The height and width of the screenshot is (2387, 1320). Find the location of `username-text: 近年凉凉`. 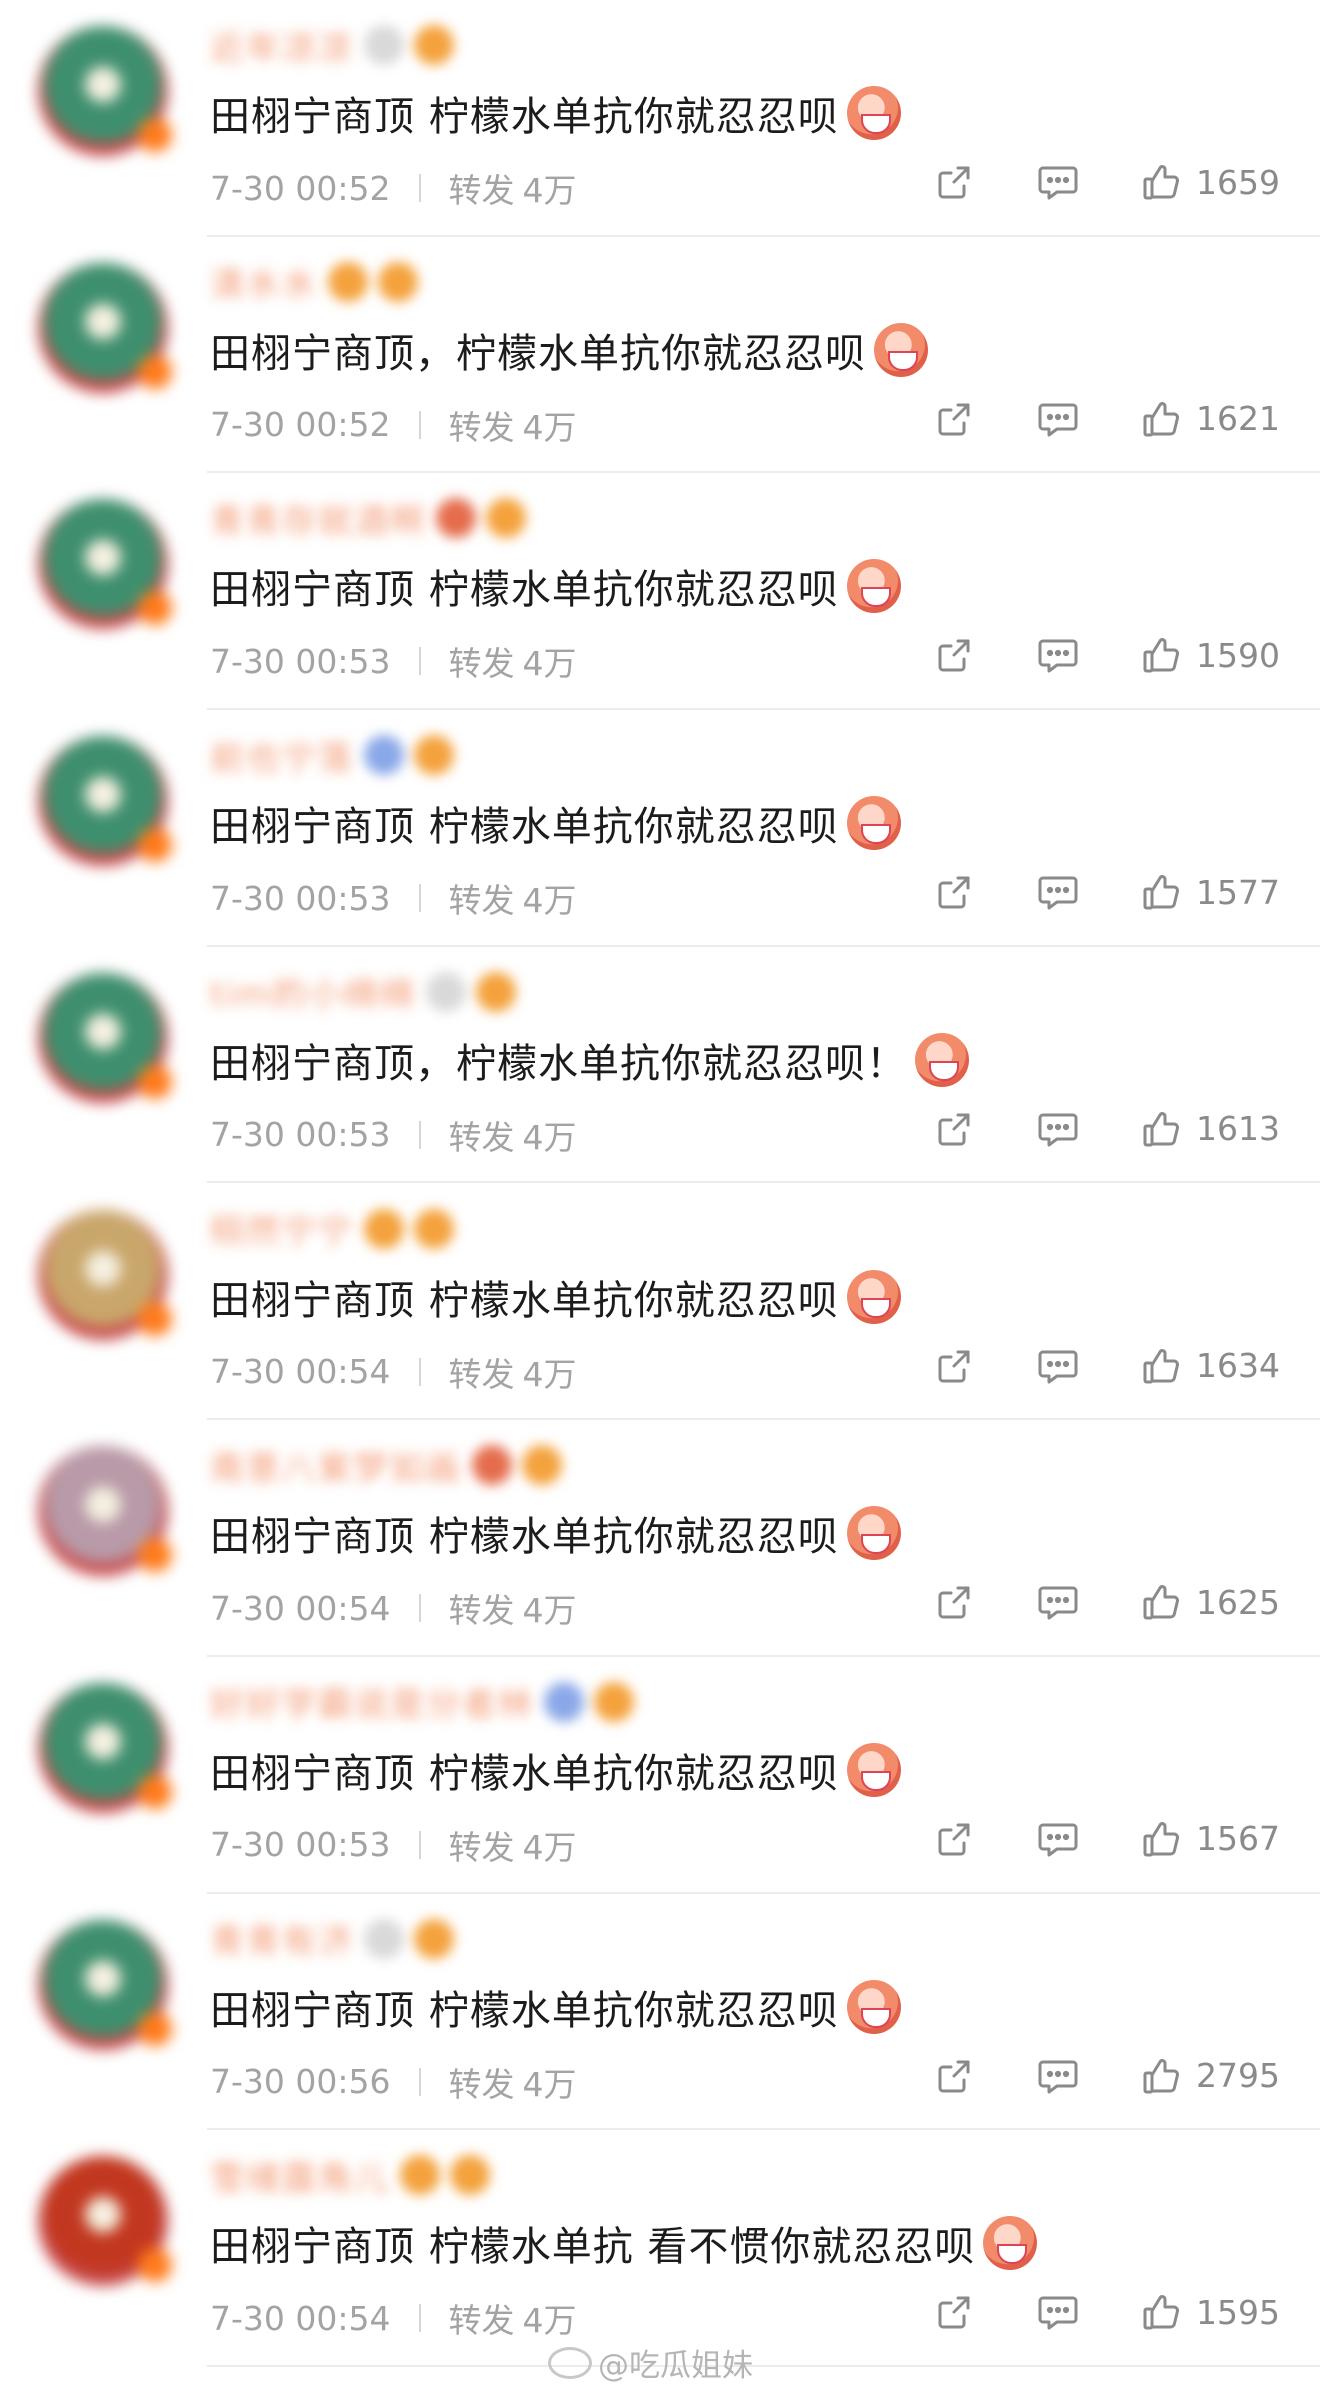

username-text: 近年凉凉 is located at coordinates (282, 45).